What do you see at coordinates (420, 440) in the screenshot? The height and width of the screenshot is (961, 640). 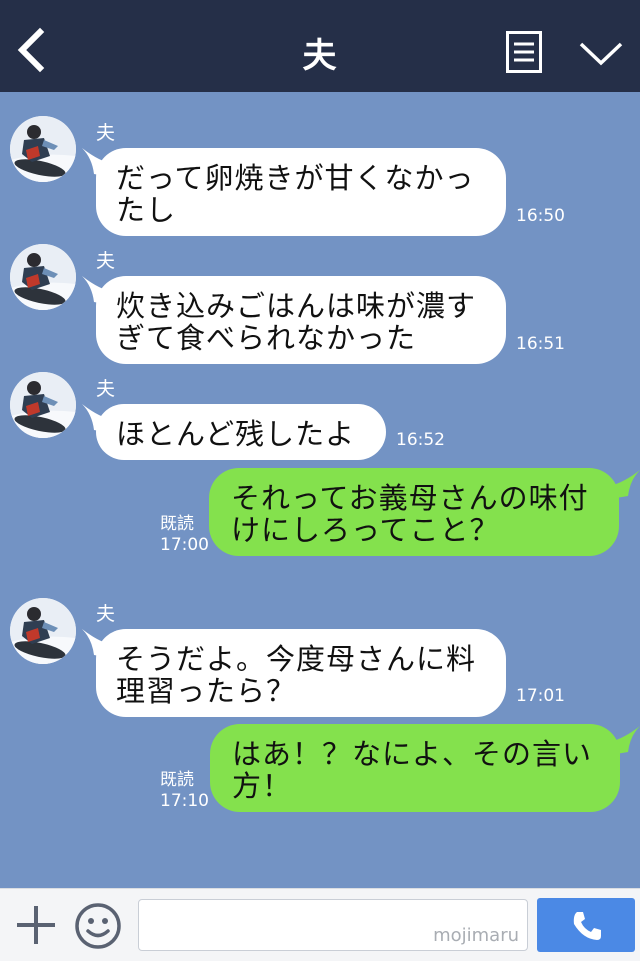 I see `message-time: 16:52` at bounding box center [420, 440].